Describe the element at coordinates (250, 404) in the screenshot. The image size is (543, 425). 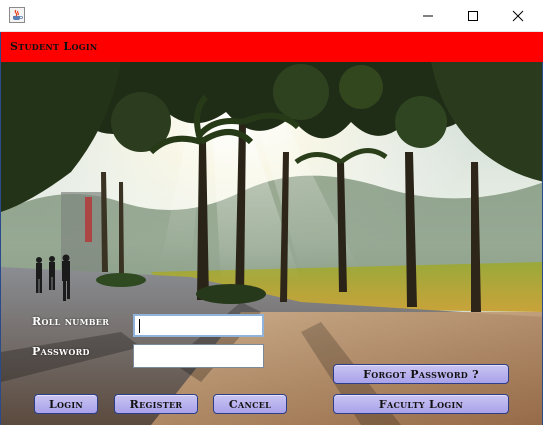
I see `cancel-button: Cancel` at that location.